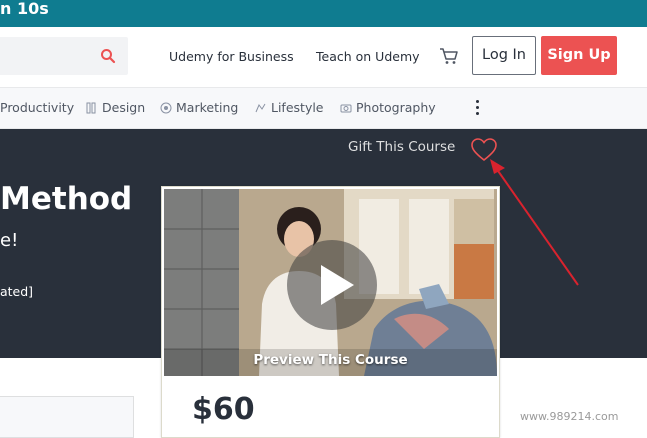 Image resolution: width=647 pixels, height=438 pixels. What do you see at coordinates (108, 56) in the screenshot?
I see `search-icon` at bounding box center [108, 56].